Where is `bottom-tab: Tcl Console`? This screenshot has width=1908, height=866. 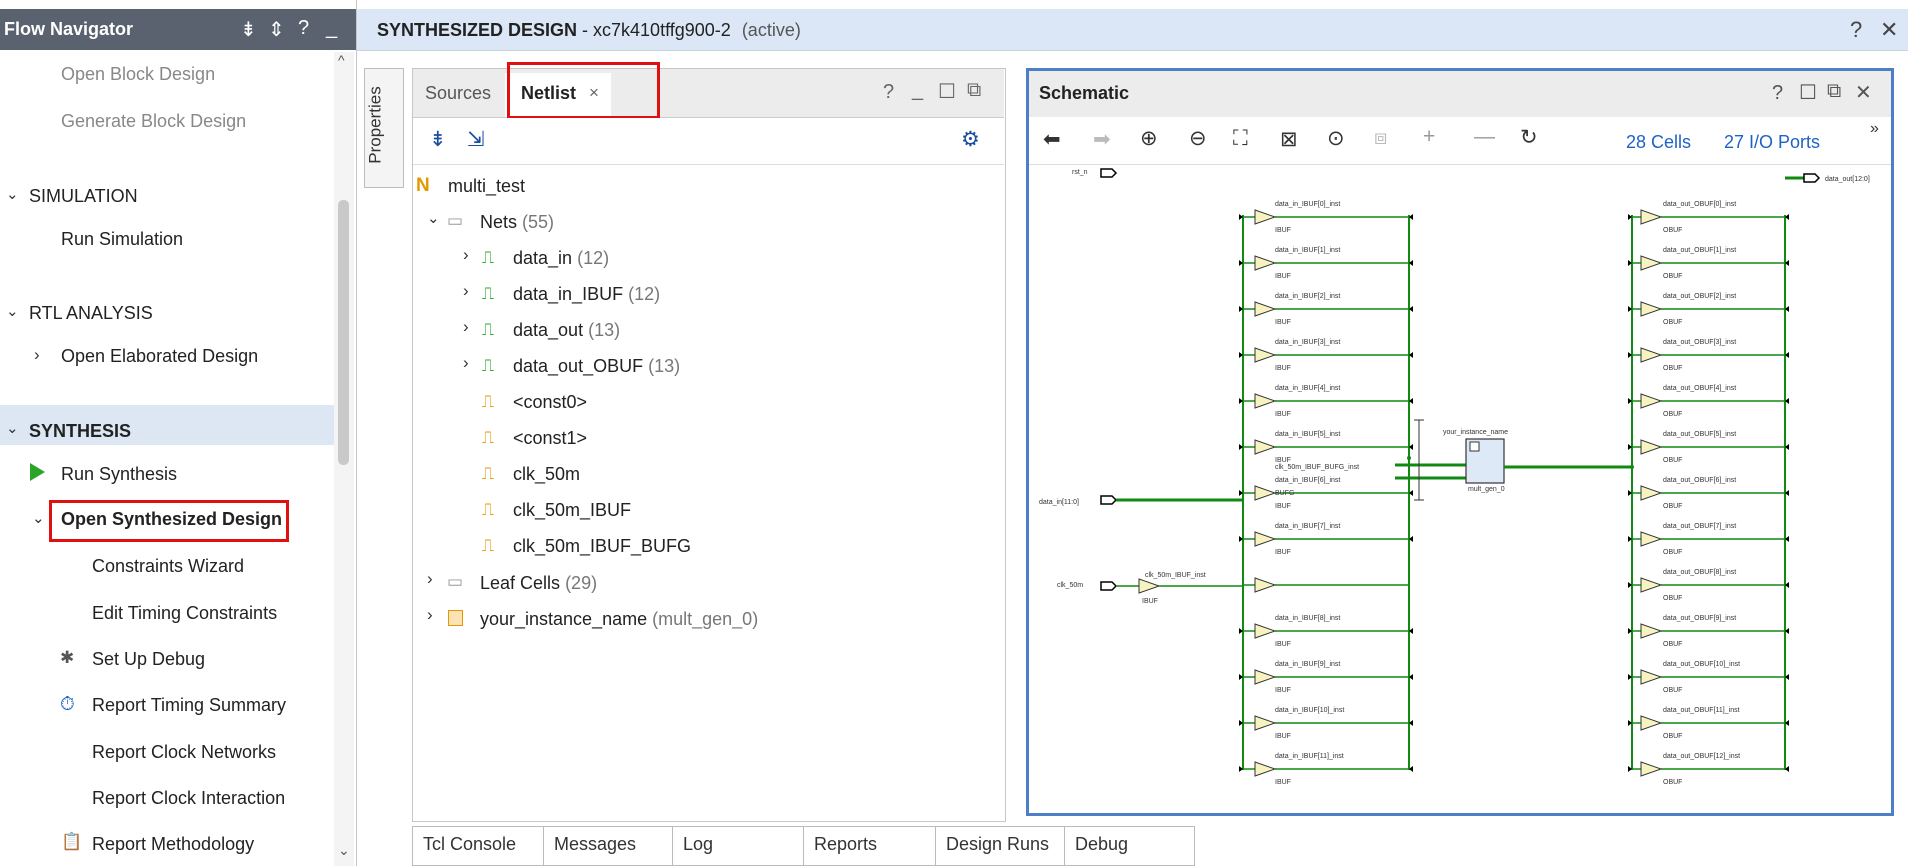
bottom-tab: Tcl Console is located at coordinates (478, 846).